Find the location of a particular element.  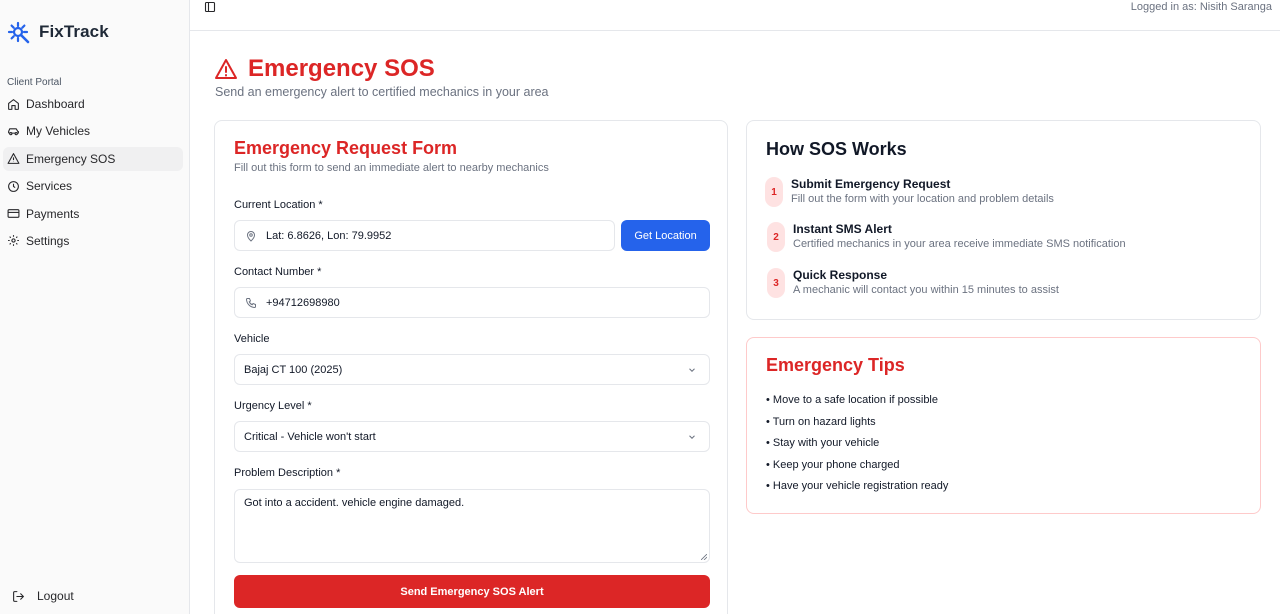

step-title: Submit Emergency Request is located at coordinates (871, 184).